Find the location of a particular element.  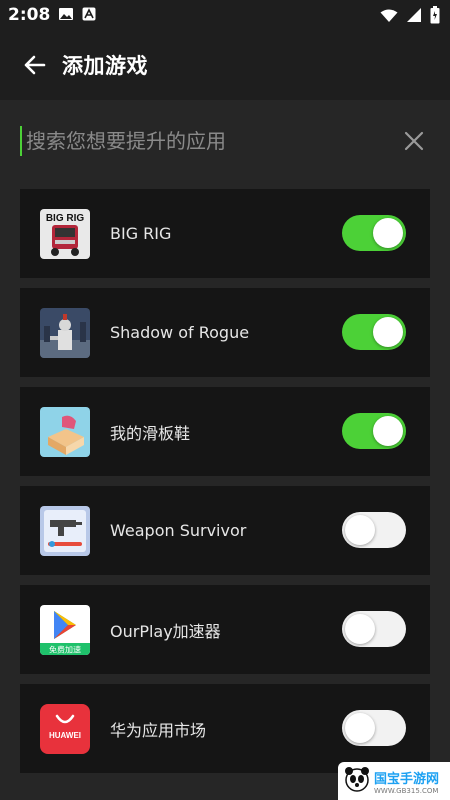

app-name: OurPlay加速器 is located at coordinates (165, 631).